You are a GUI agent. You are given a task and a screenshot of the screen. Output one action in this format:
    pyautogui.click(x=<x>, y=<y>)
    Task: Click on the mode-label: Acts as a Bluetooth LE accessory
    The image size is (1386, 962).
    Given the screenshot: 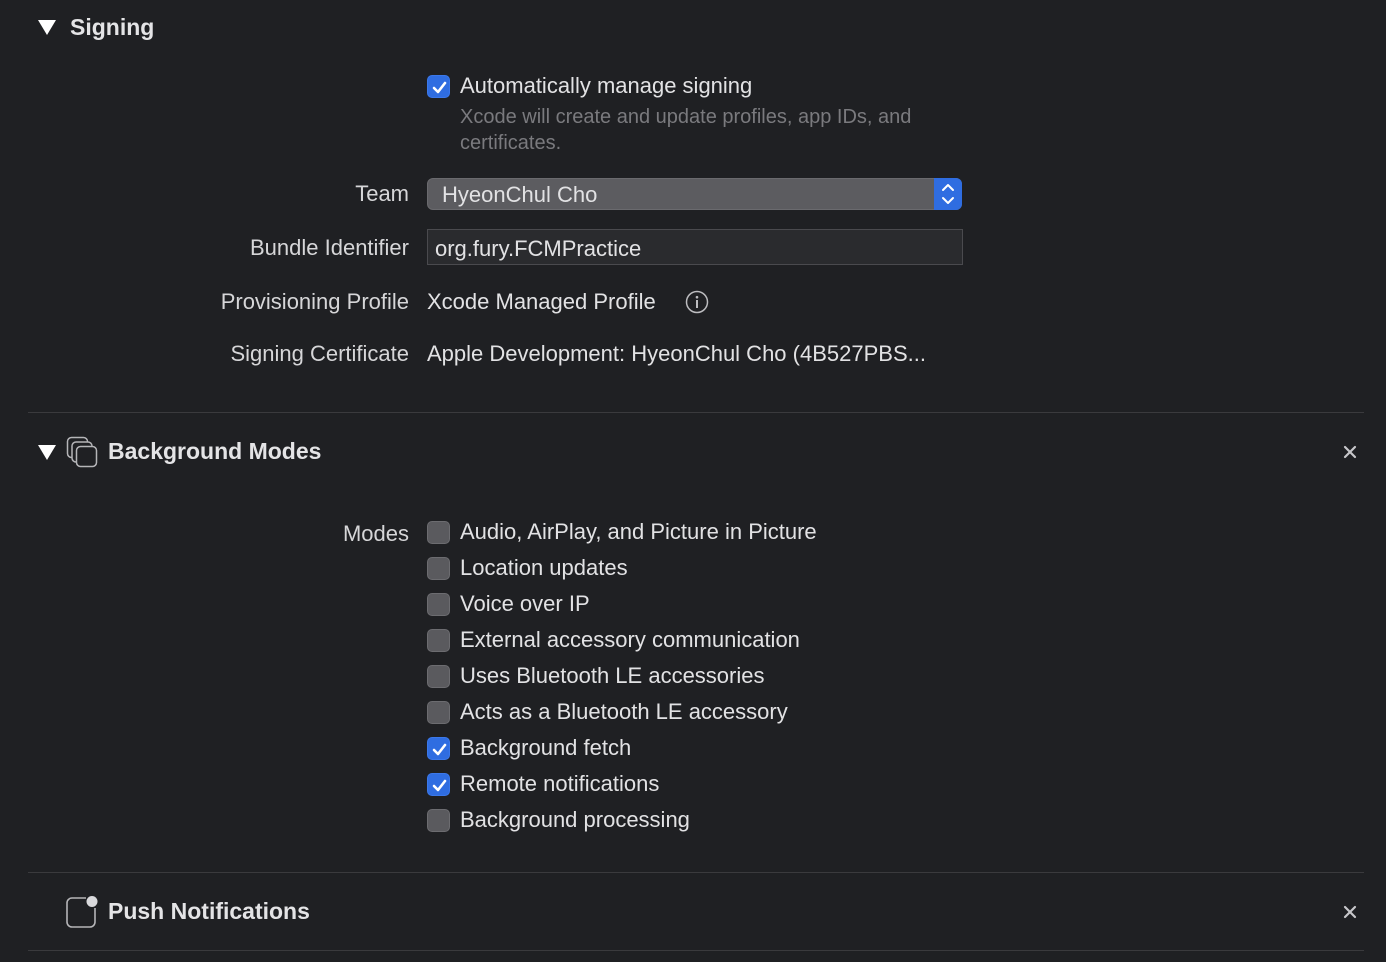 What is the action you would take?
    pyautogui.click(x=624, y=711)
    